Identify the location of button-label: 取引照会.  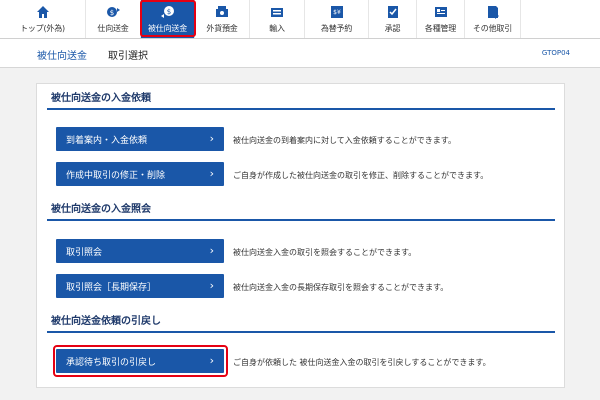
(84, 252).